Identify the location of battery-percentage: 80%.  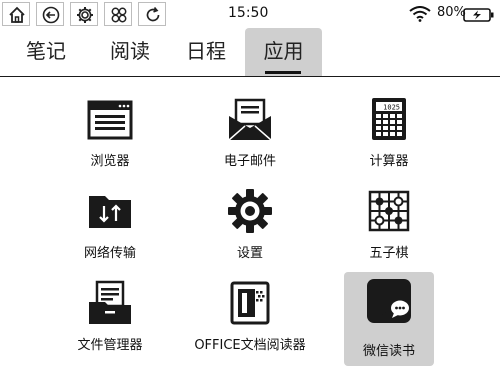
(451, 12).